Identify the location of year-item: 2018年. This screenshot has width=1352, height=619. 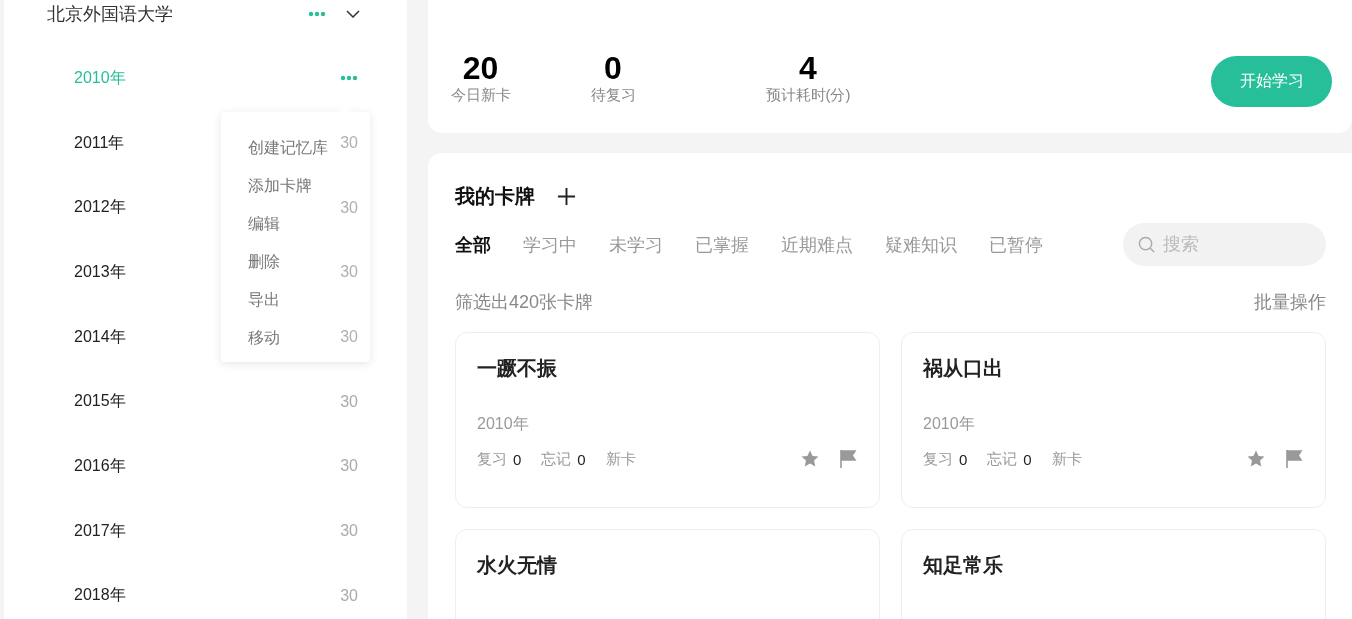
(207, 596).